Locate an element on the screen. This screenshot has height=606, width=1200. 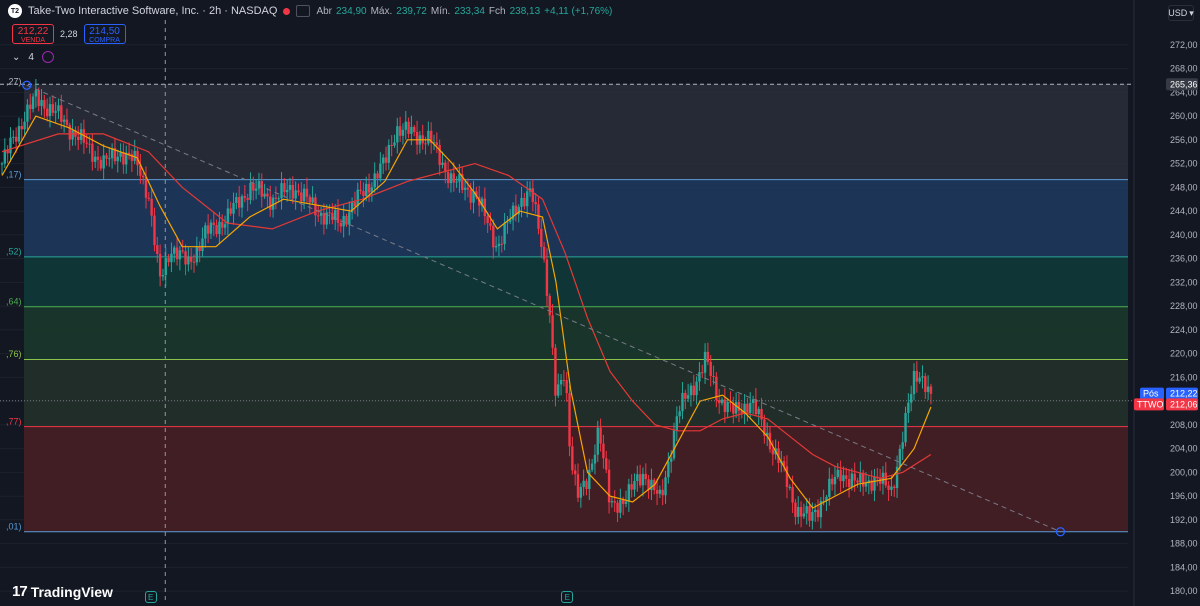
buy-price: 214,50 is located at coordinates (104, 31).